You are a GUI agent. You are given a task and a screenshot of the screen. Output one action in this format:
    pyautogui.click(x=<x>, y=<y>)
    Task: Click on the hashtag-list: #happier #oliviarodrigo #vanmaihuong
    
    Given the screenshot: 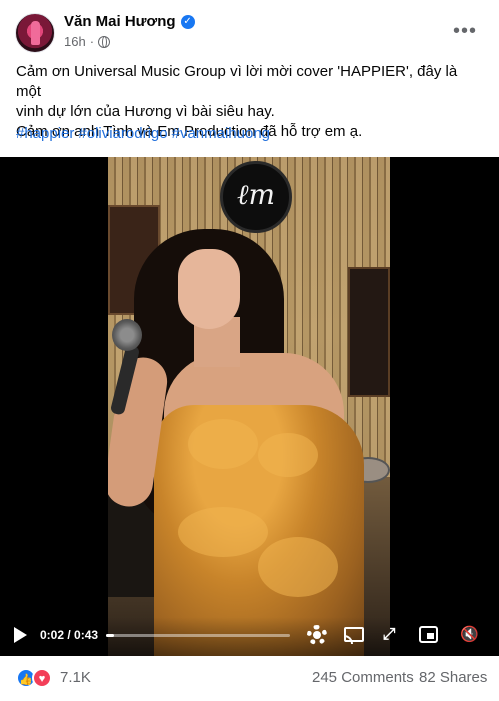 What is the action you would take?
    pyautogui.click(x=143, y=133)
    